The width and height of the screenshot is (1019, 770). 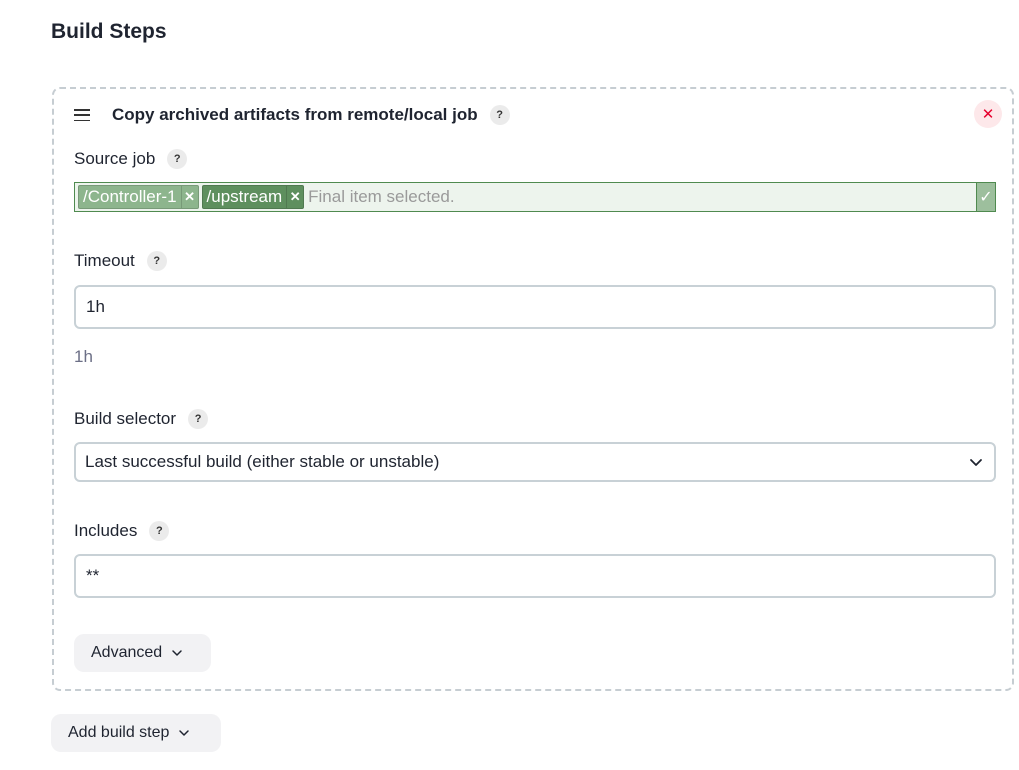 I want to click on timeout-value: 1h, so click(x=95, y=306).